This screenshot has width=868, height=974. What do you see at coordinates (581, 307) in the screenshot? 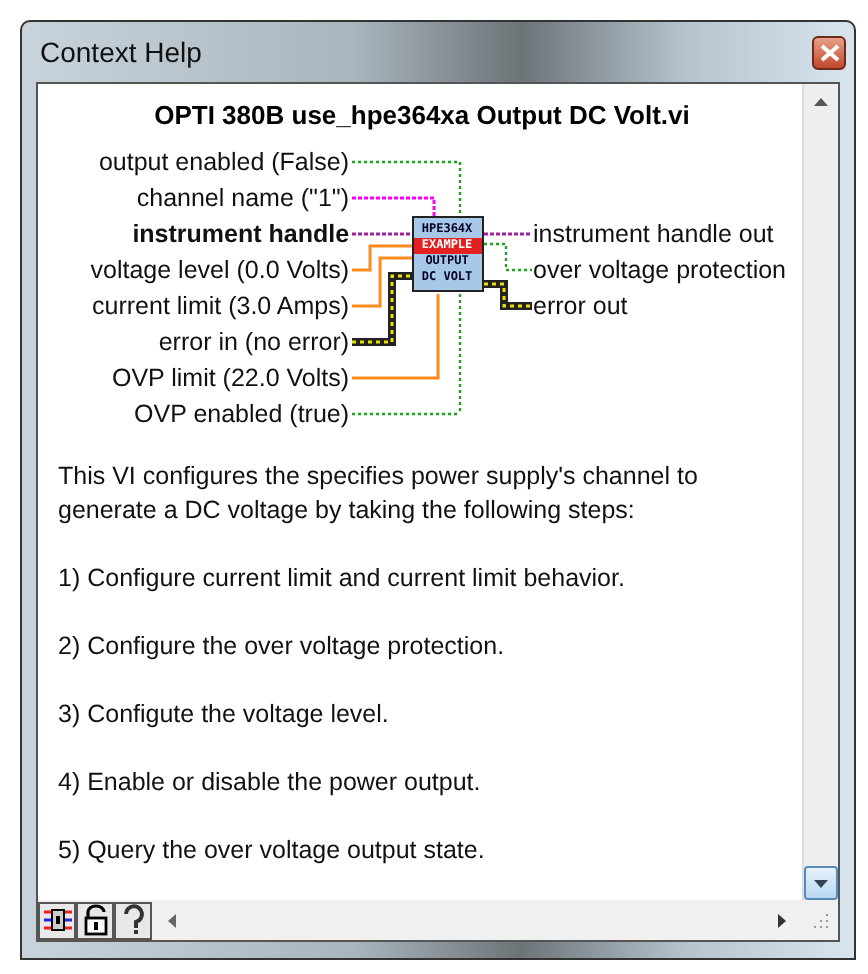
I see `terminal-label: error out` at bounding box center [581, 307].